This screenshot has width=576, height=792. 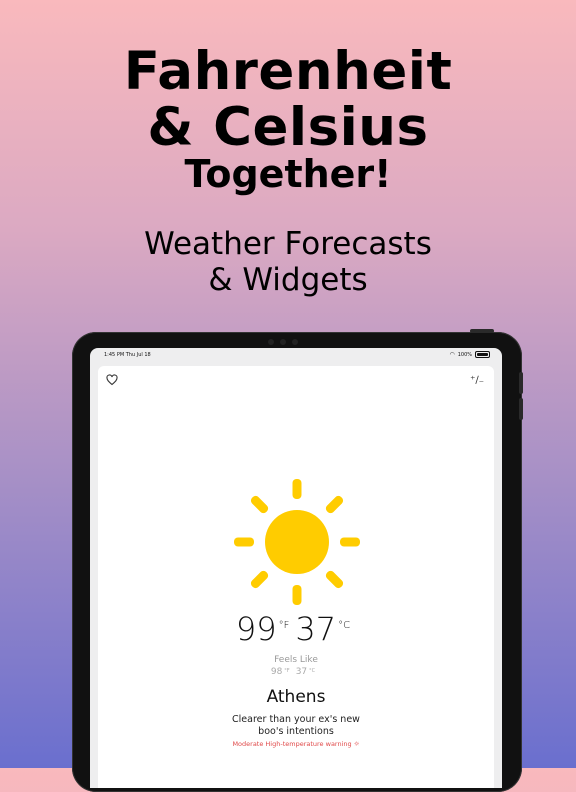 What do you see at coordinates (521, 383) in the screenshot?
I see `tablet-volume-up-button` at bounding box center [521, 383].